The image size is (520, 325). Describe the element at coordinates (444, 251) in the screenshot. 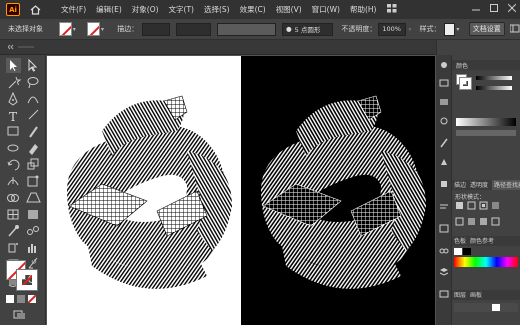

I see `links-panel-icon` at that location.